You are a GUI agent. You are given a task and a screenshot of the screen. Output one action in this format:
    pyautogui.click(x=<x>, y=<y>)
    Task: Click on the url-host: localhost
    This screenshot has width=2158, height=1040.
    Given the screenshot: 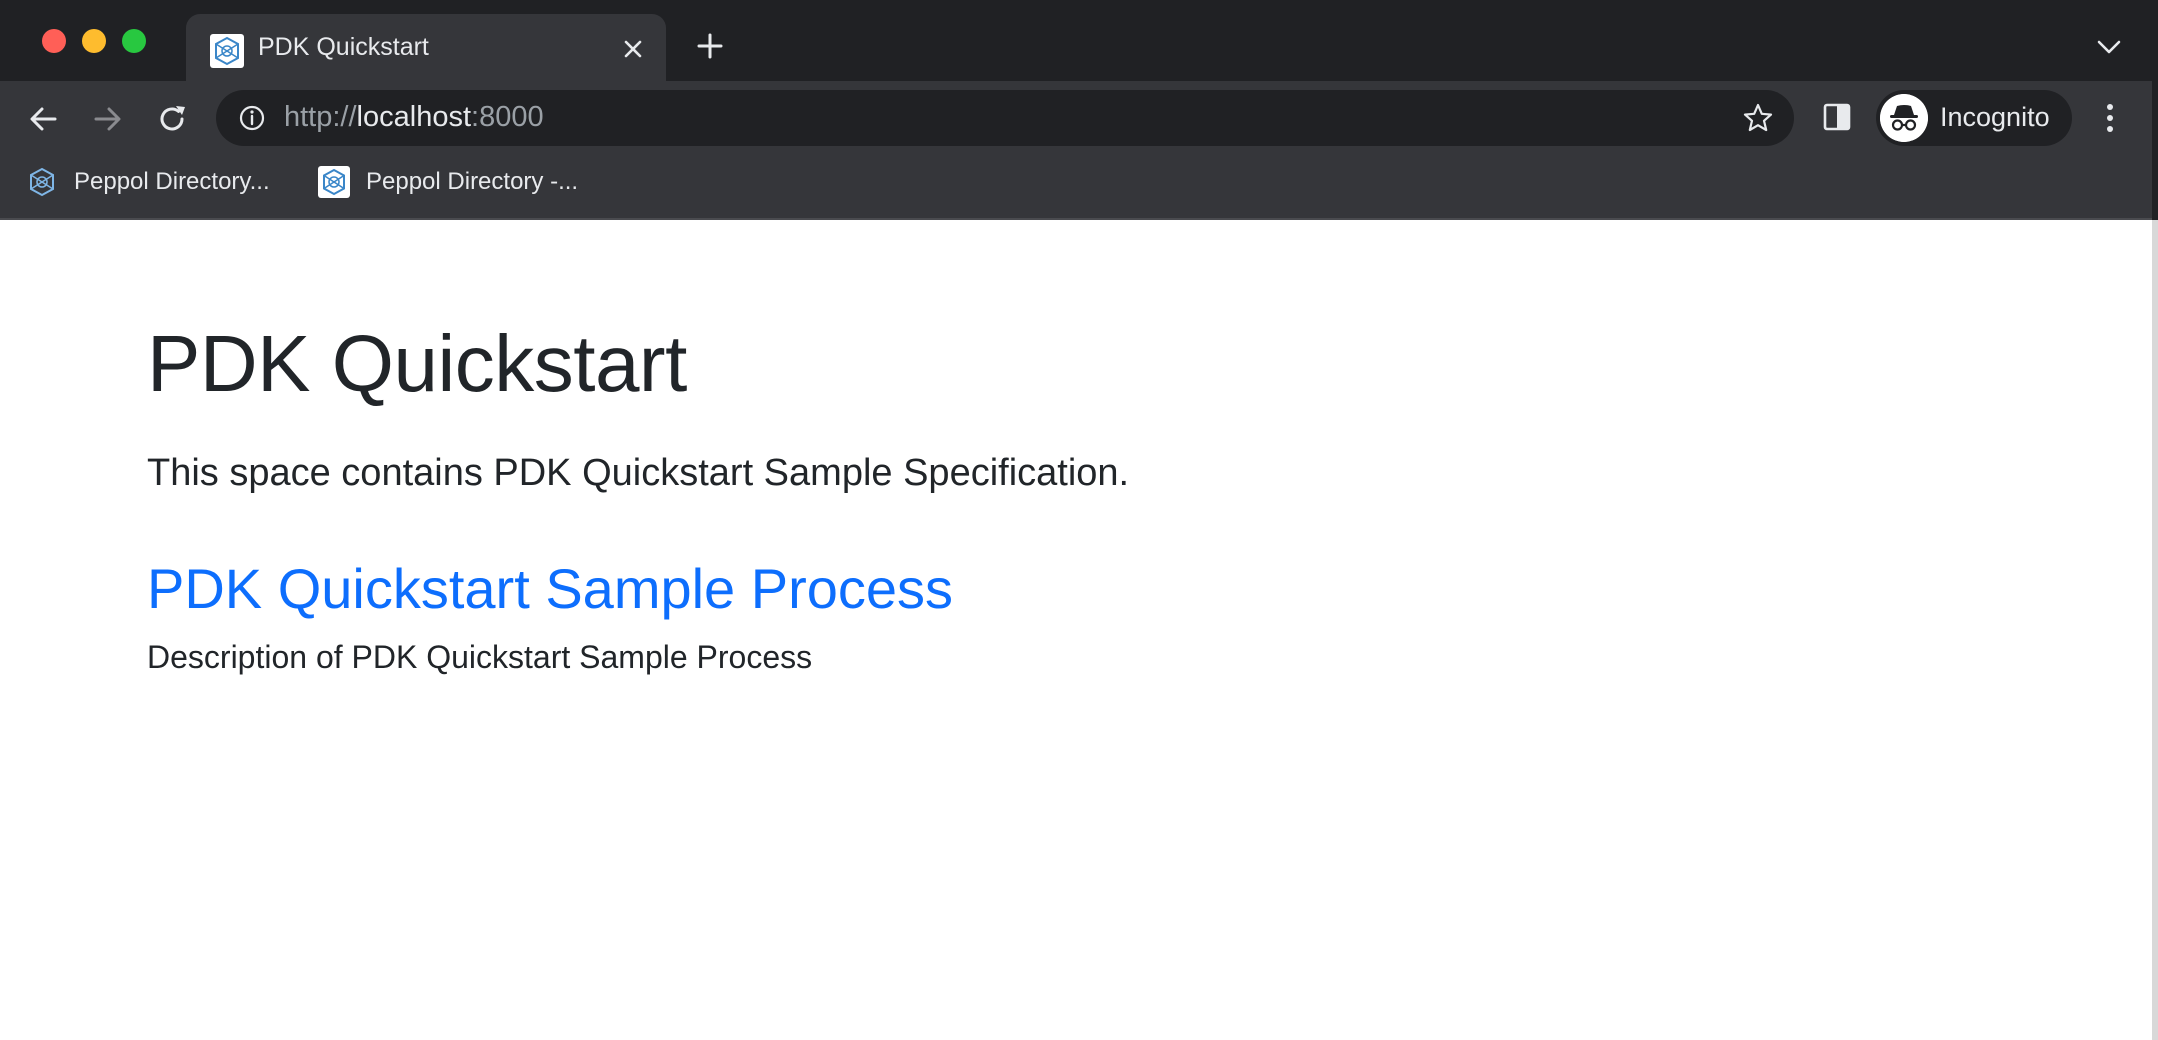 What is the action you would take?
    pyautogui.click(x=414, y=117)
    